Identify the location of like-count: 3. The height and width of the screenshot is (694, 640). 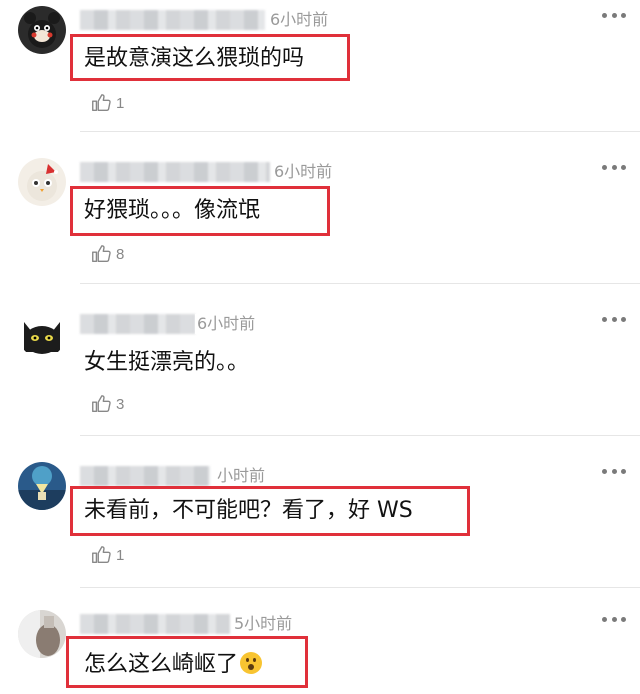
(120, 404).